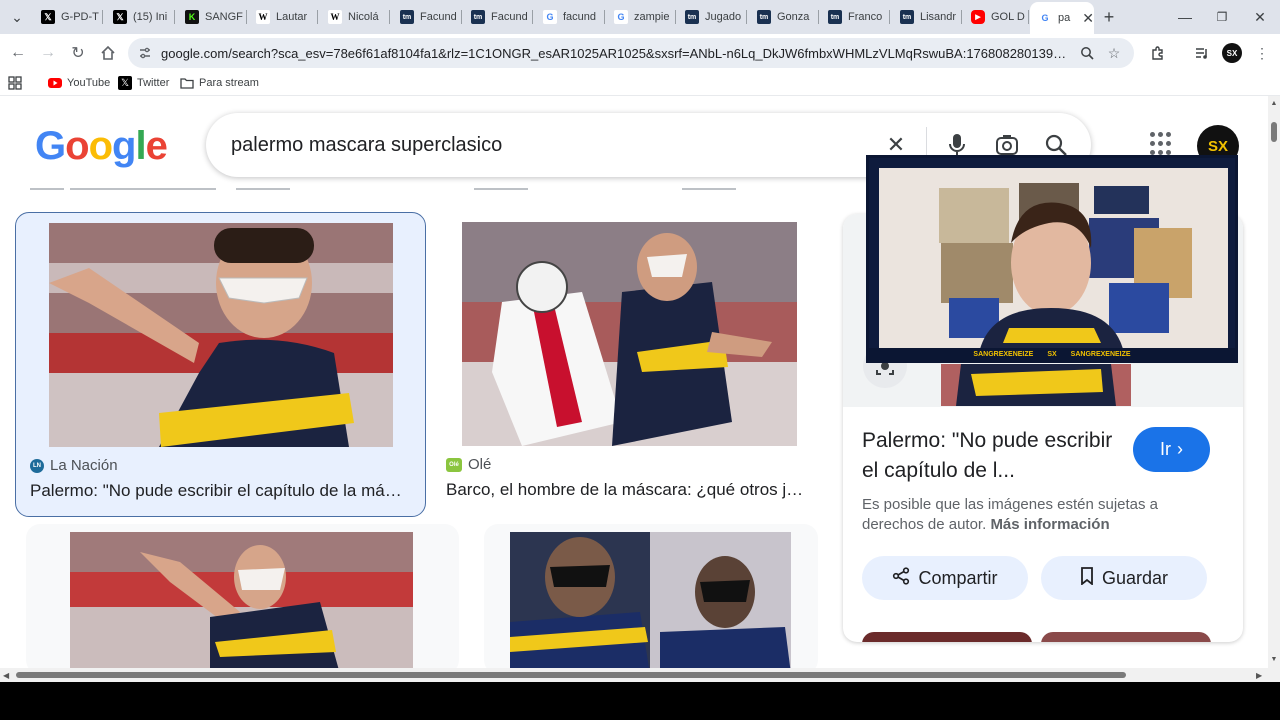 Image resolution: width=1280 pixels, height=720 pixels. I want to click on streamer-webcam-overlay: SANGREXENEIZE SX SANGREXENEIZE, so click(1052, 259).